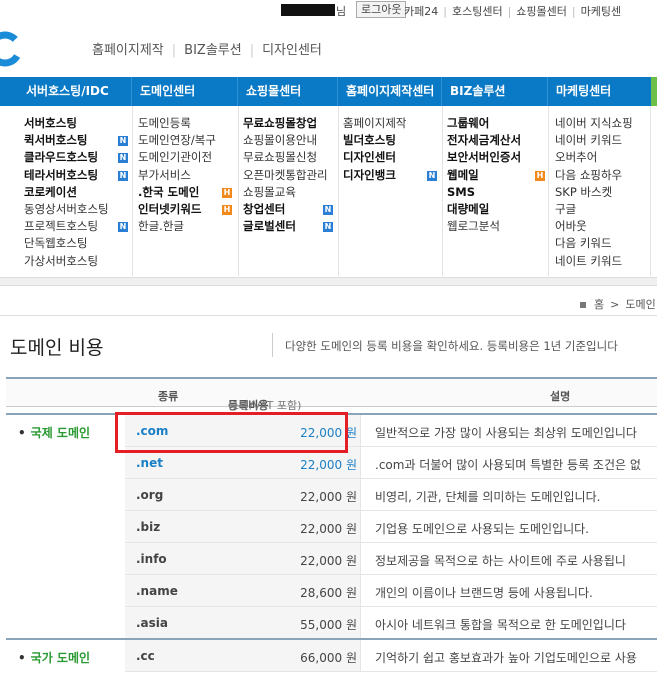 Image resolution: width=657 pixels, height=673 pixels. What do you see at coordinates (169, 191) in the screenshot?
I see `dropdown-item-label: .한국 도메인` at bounding box center [169, 191].